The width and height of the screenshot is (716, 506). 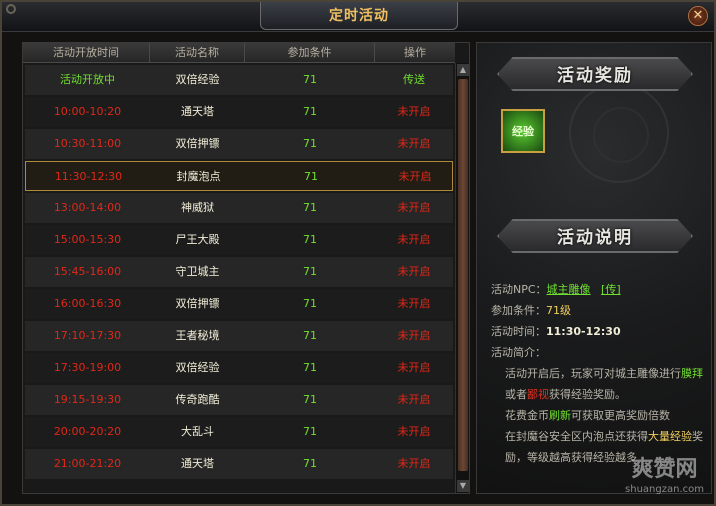 What do you see at coordinates (87, 367) in the screenshot?
I see `row-time: 17:30-19:00` at bounding box center [87, 367].